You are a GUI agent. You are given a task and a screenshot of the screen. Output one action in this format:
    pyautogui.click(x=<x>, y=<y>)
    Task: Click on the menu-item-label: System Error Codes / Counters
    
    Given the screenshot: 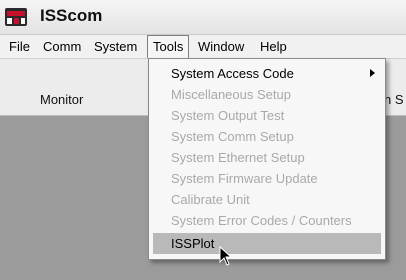 What is the action you would take?
    pyautogui.click(x=261, y=220)
    